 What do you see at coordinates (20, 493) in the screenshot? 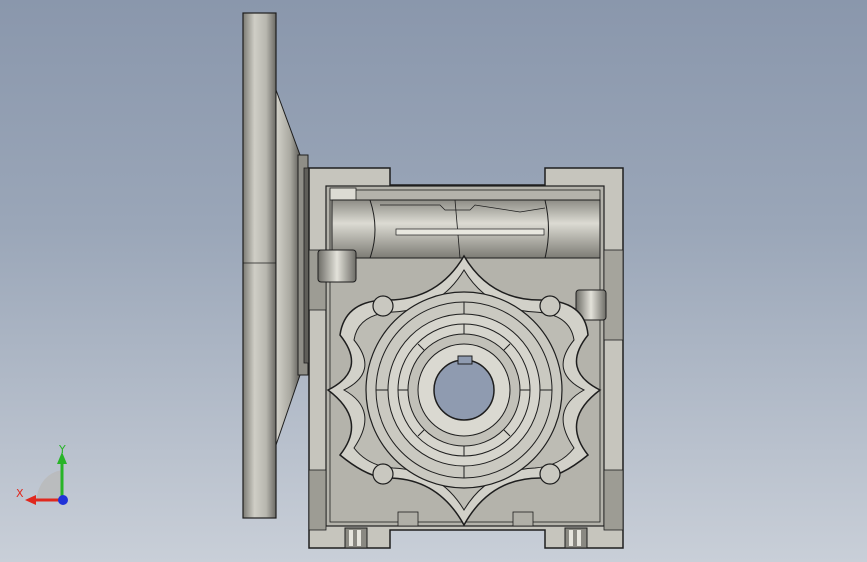
I see `x-axis-label: X` at bounding box center [20, 493].